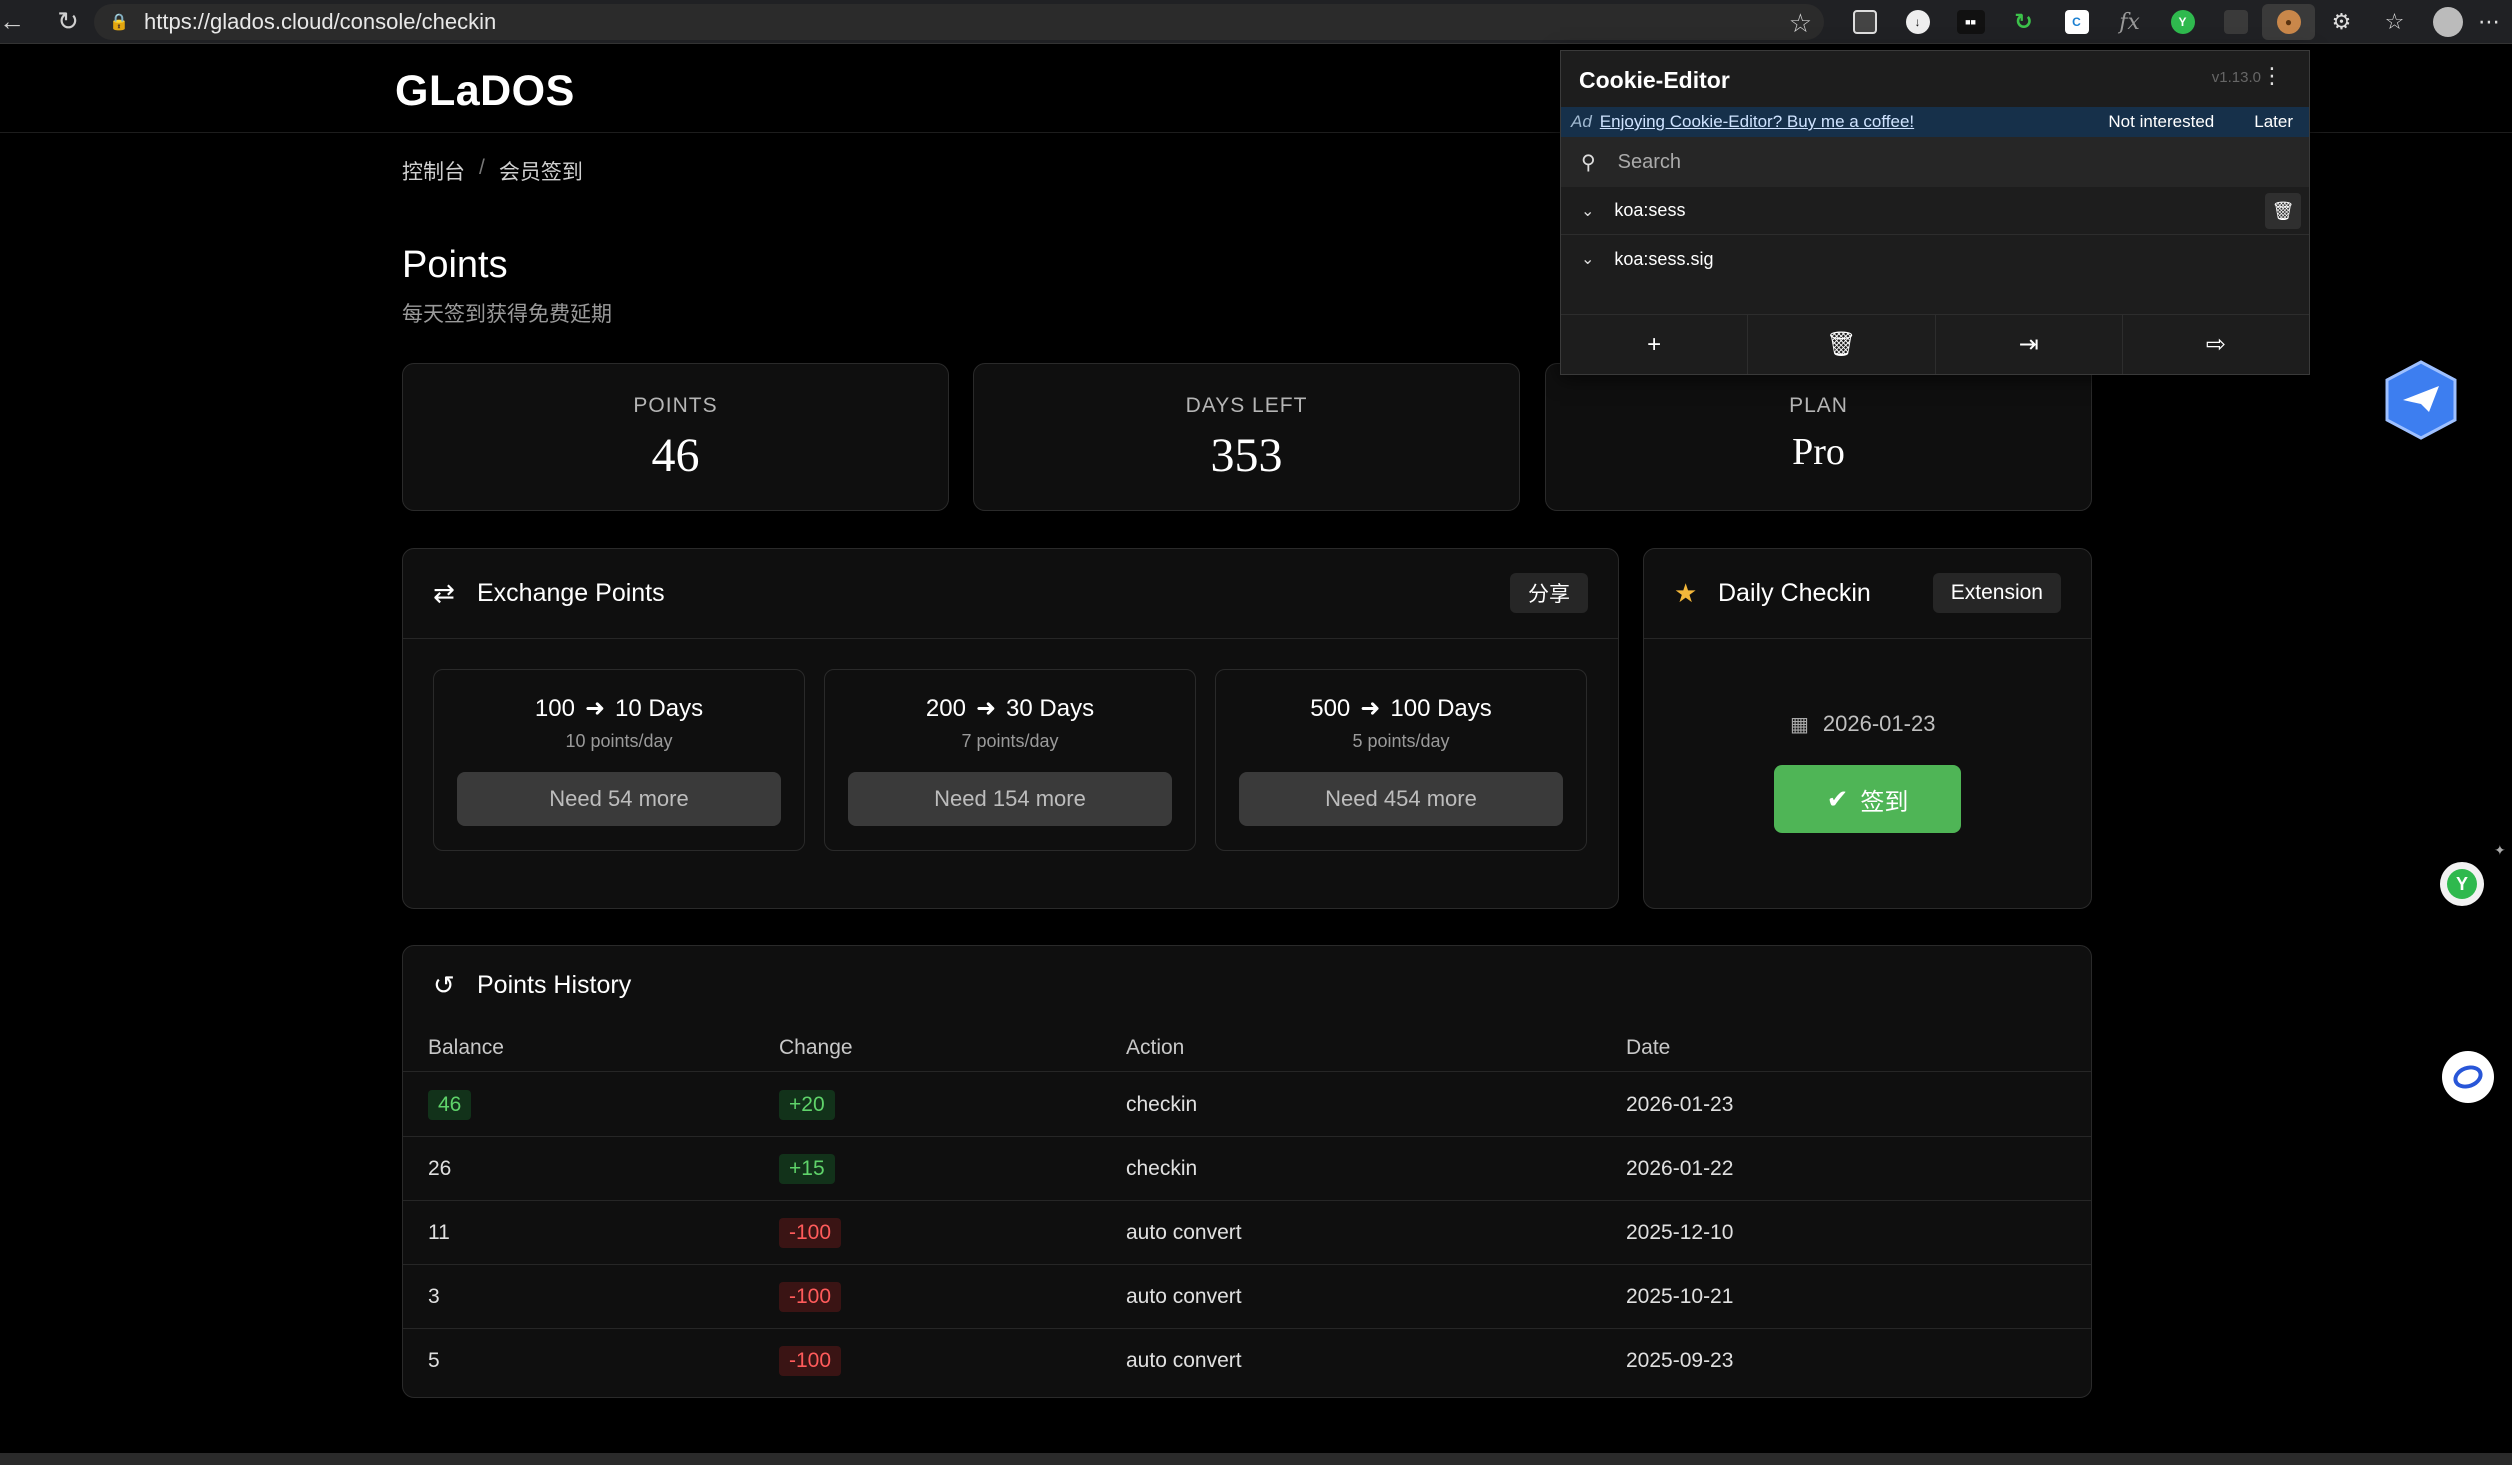 This screenshot has width=2512, height=1465. I want to click on ad-actions: Not interested Later, so click(2203, 122).